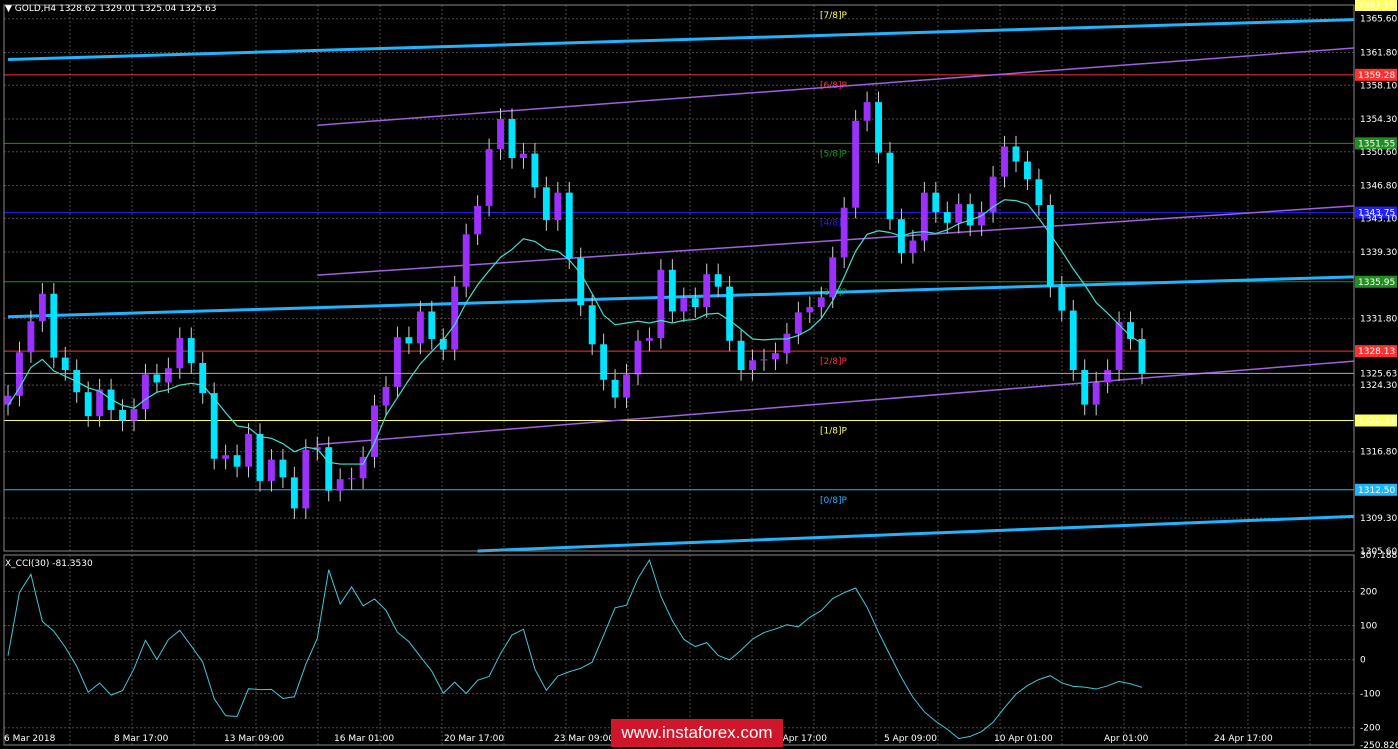  Describe the element at coordinates (1378, 556) in the screenshot. I see `cci-tick-label: 307.188` at that location.